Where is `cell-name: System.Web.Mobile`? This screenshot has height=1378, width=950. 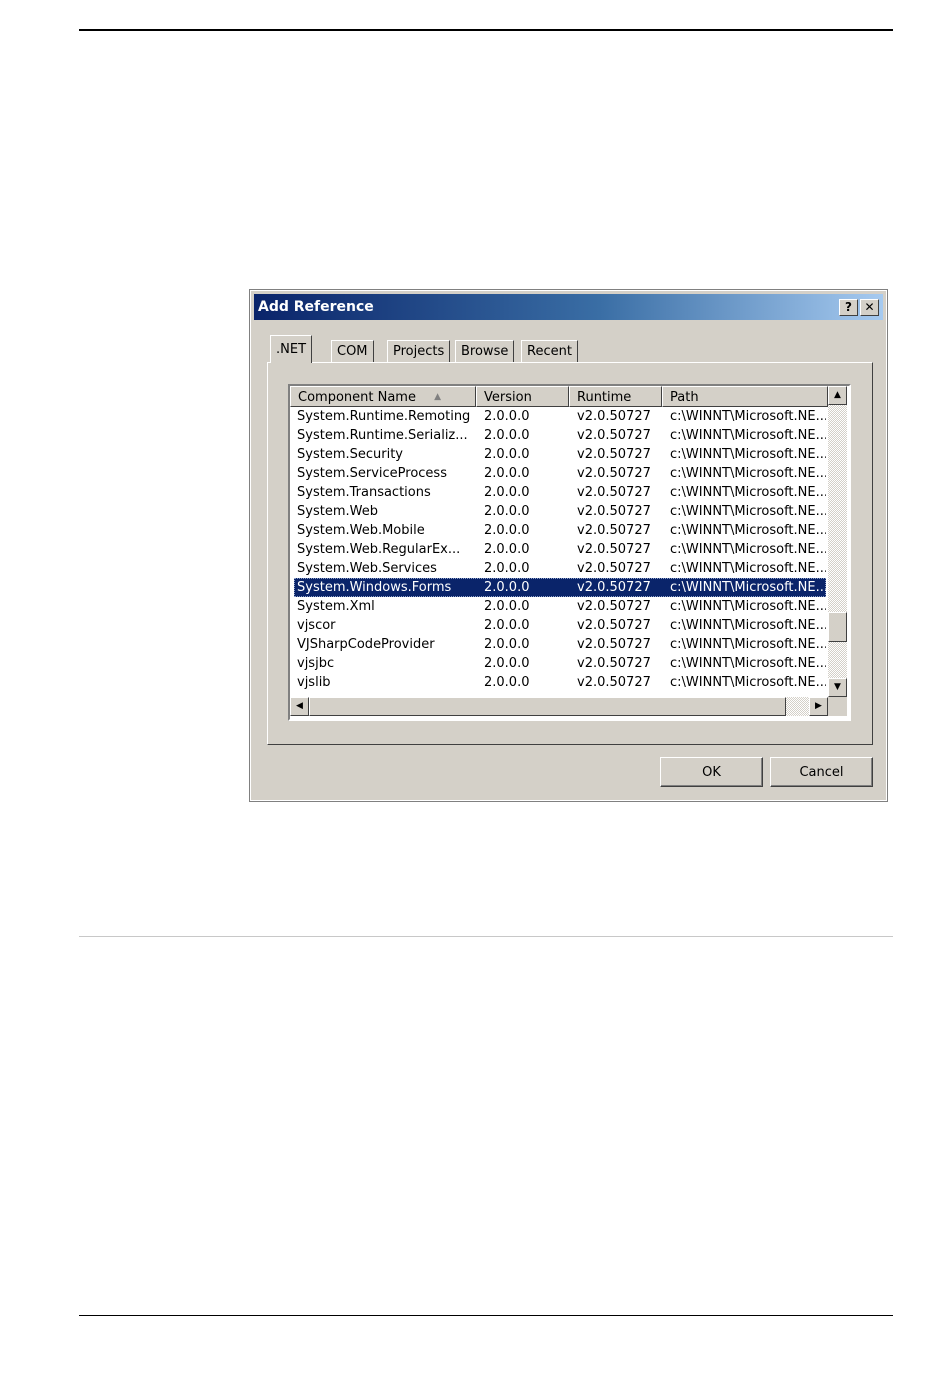 cell-name: System.Web.Mobile is located at coordinates (361, 530).